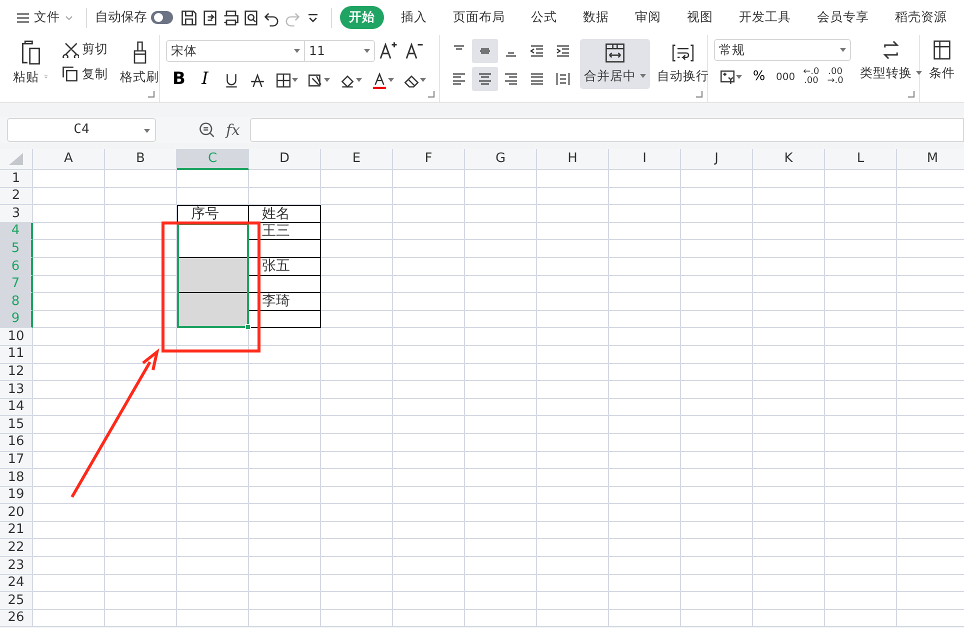  I want to click on row-header: 18, so click(16, 478).